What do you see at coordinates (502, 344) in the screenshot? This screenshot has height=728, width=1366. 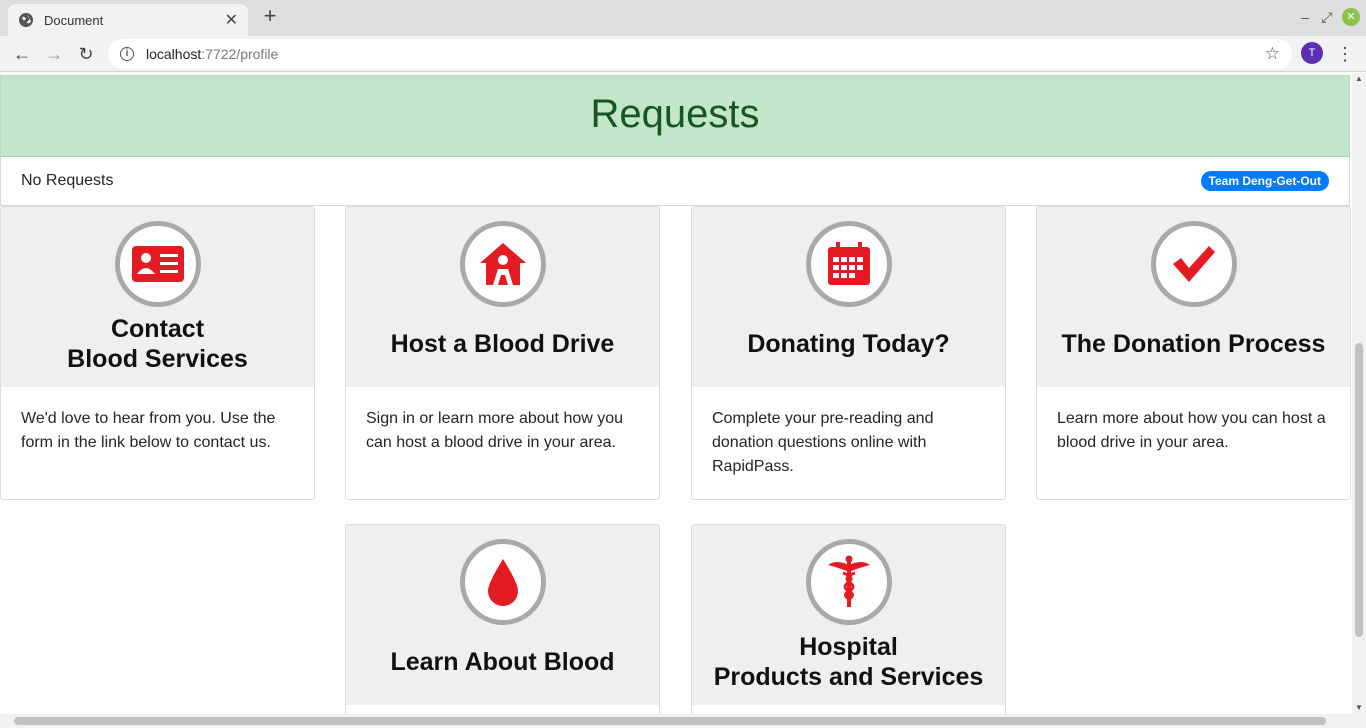 I see `card-title: Host a Blood Drive` at bounding box center [502, 344].